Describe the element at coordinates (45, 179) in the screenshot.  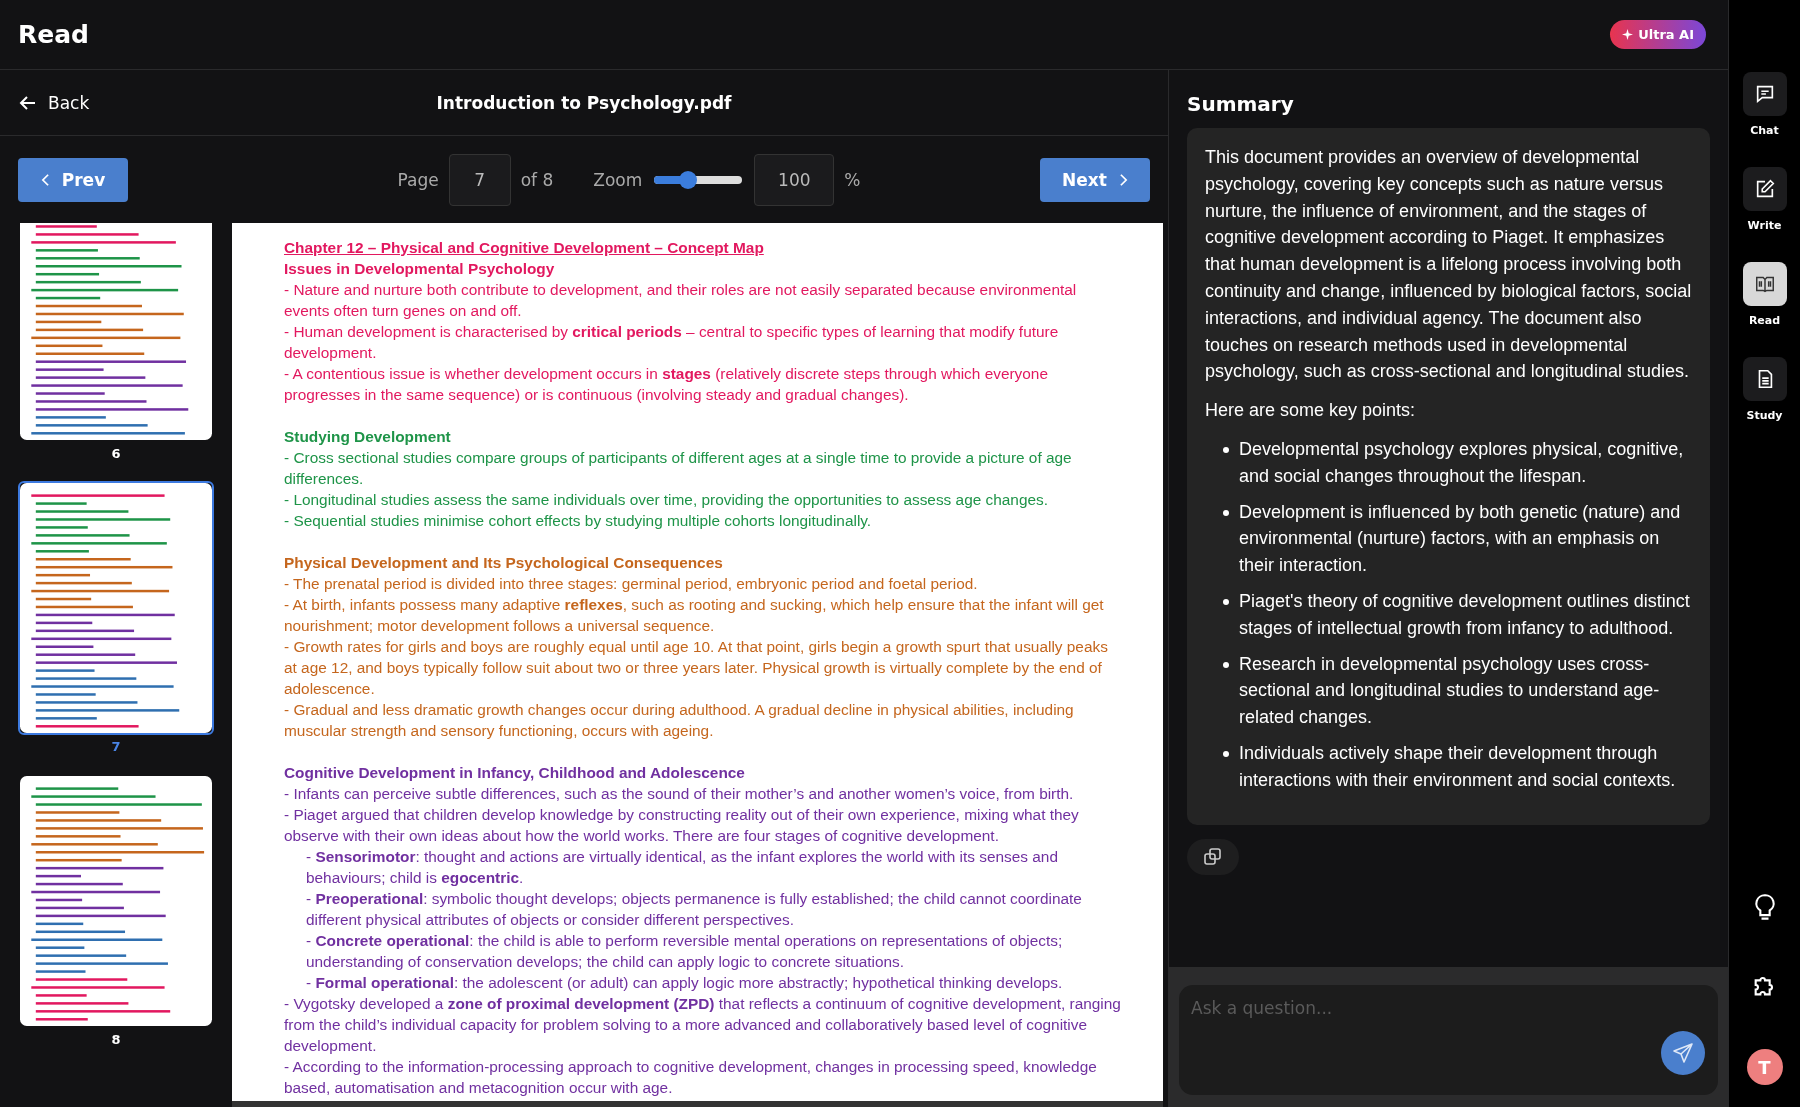
I see `chevron-left-icon` at that location.